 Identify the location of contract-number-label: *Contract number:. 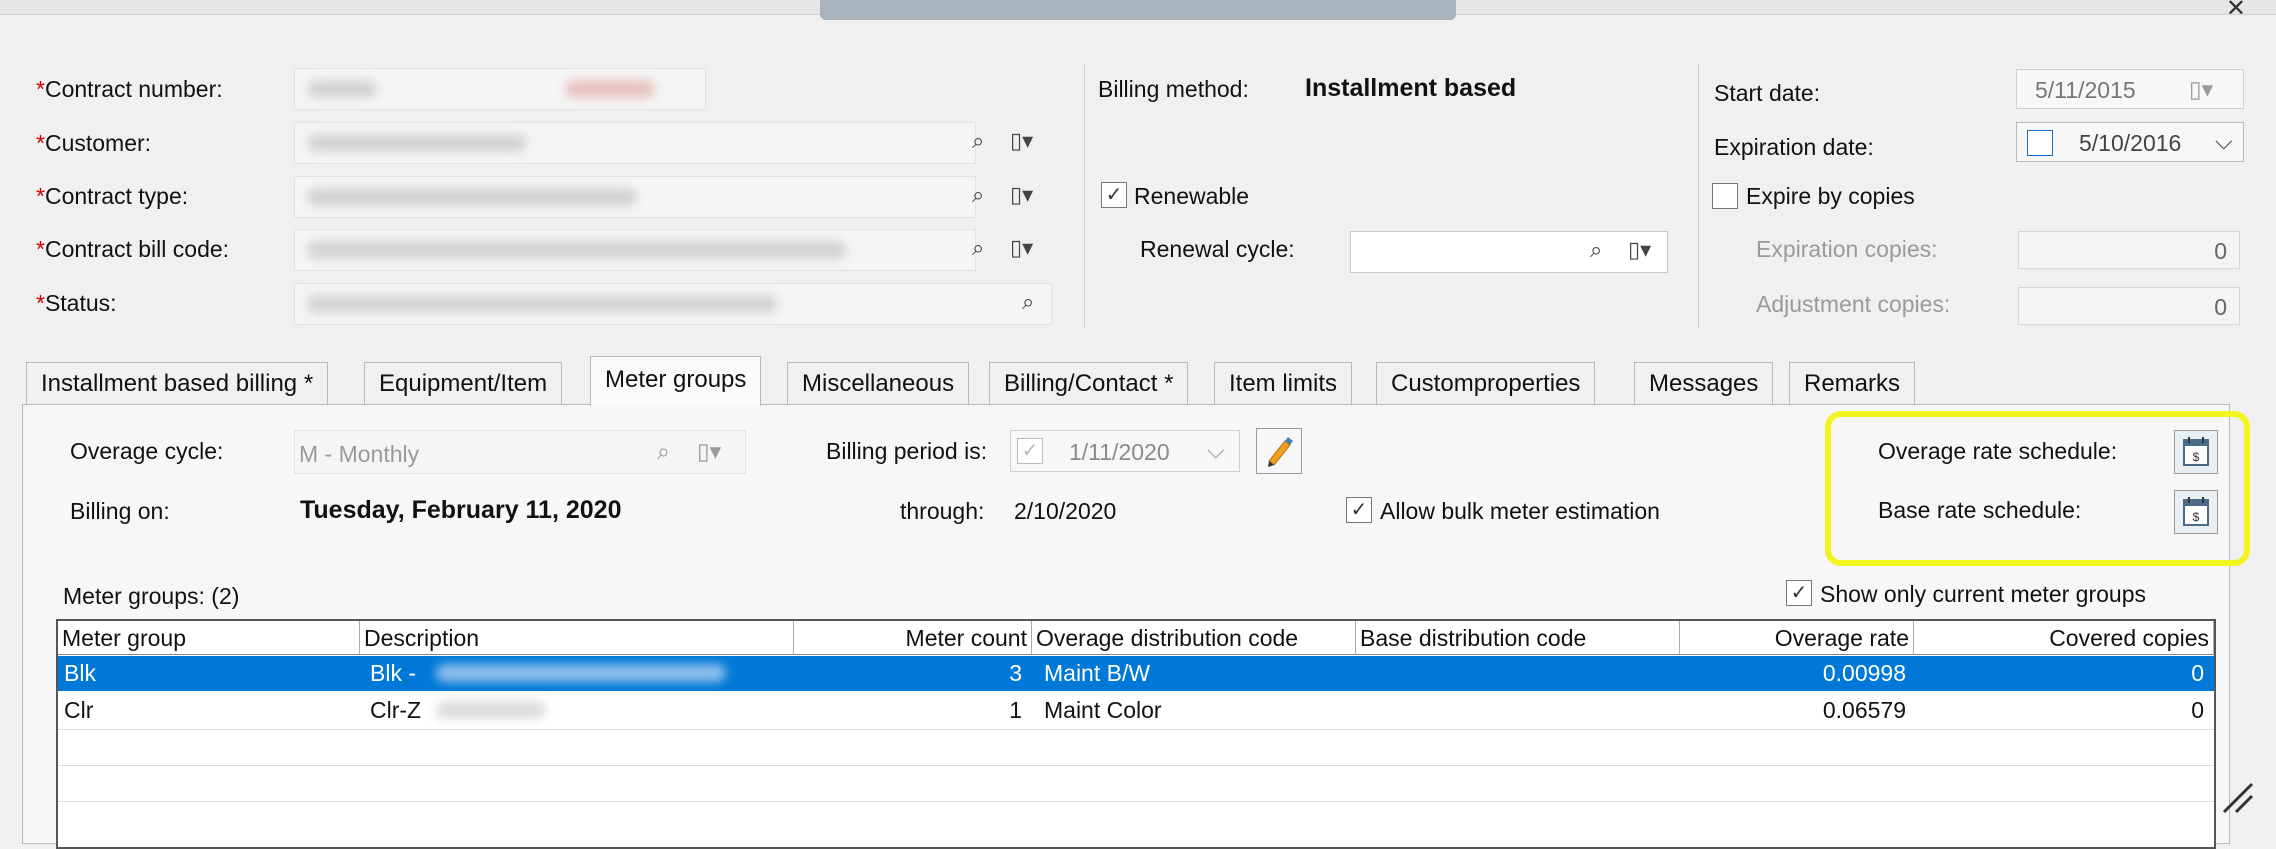
(129, 89).